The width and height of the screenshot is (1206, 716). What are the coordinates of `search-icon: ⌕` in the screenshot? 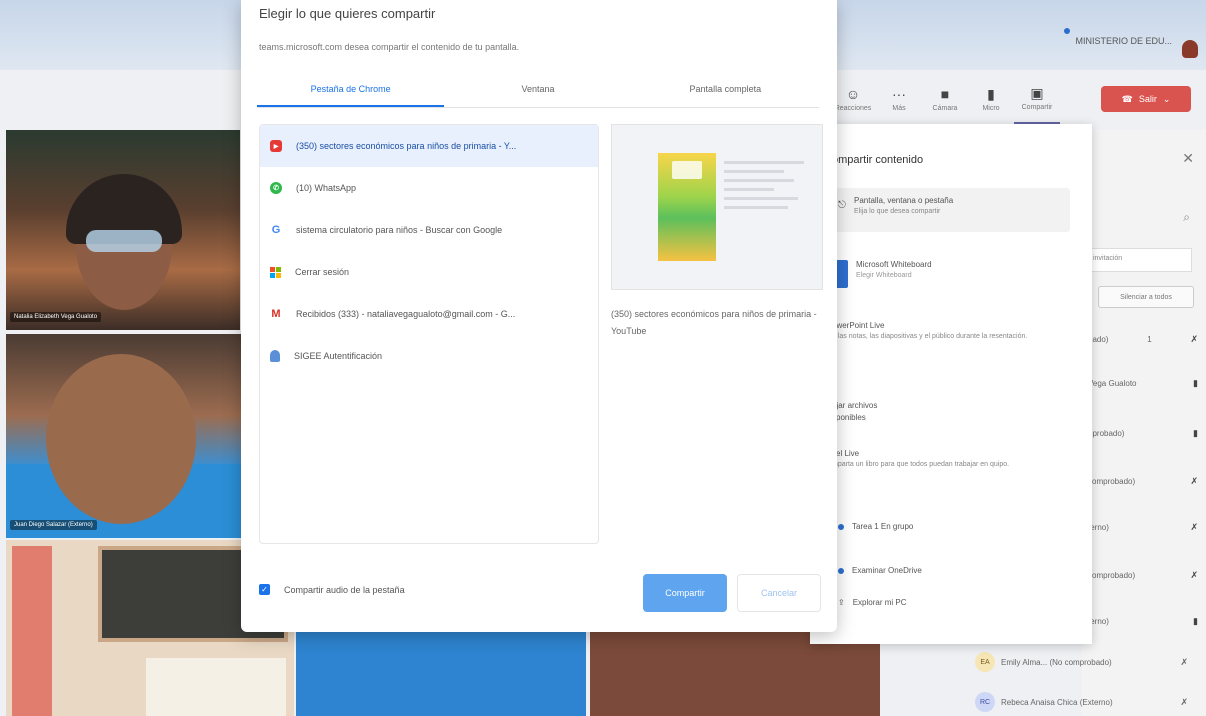 It's located at (1186, 217).